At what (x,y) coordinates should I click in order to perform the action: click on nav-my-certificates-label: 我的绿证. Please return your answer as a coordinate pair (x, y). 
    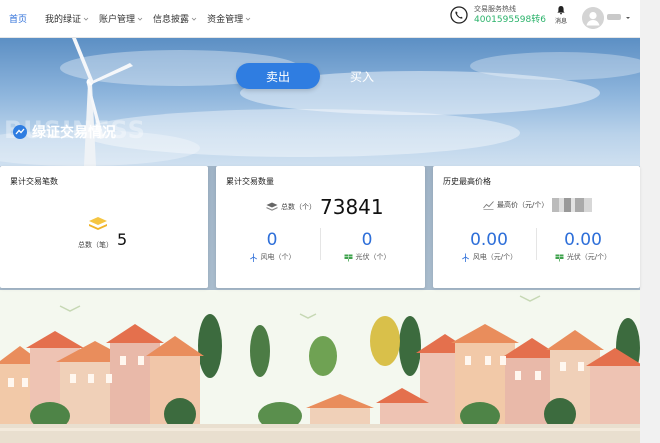
    Looking at the image, I should click on (63, 20).